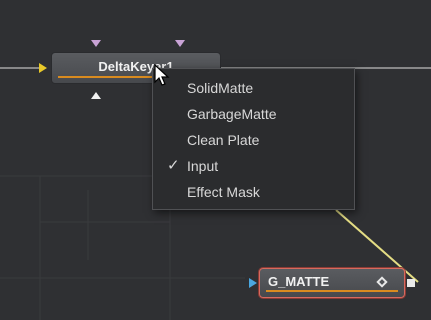 The image size is (431, 320). I want to click on menu-item-effect-mask: Effect Mask, so click(253, 192).